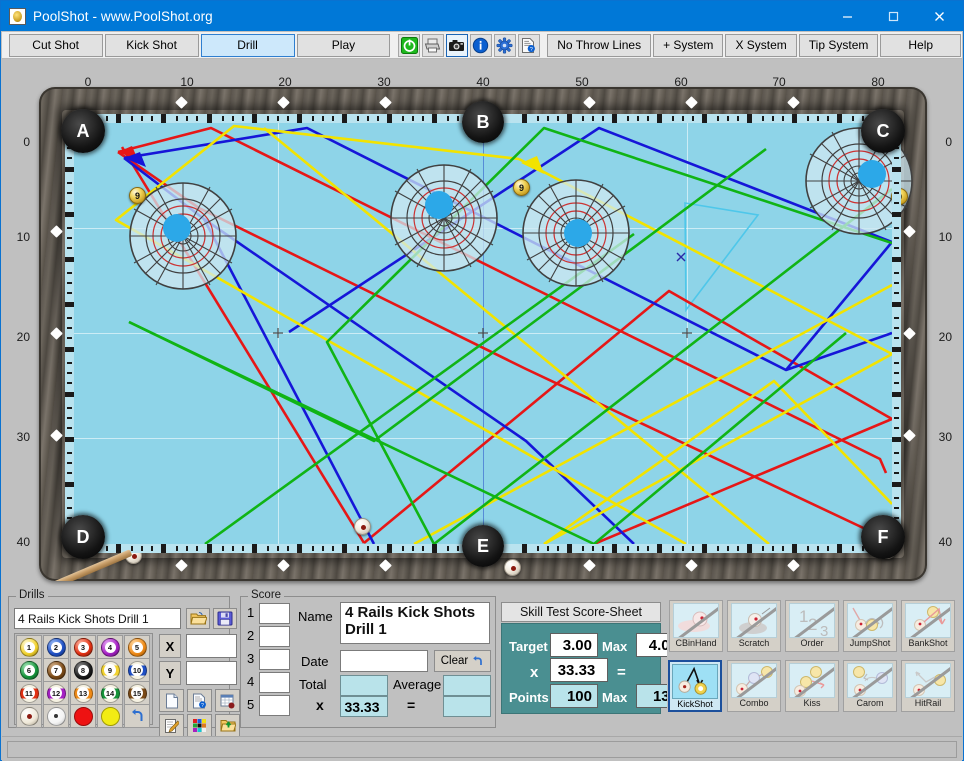 The width and height of the screenshot is (964, 761). Describe the element at coordinates (812, 626) in the screenshot. I see `shot-type-order: 123 Order` at that location.